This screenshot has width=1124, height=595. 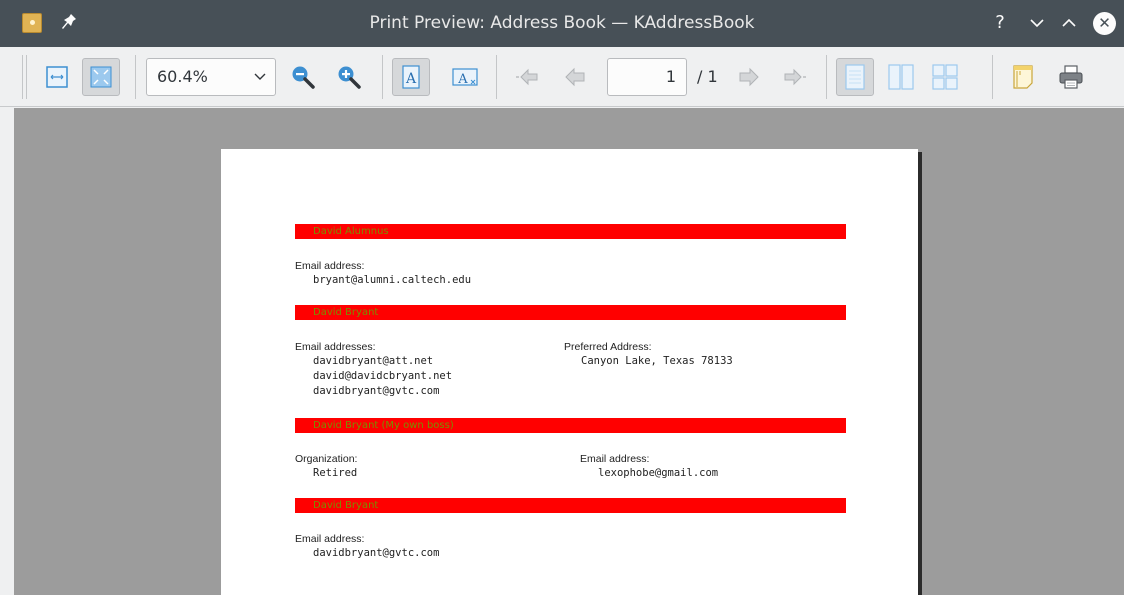 I want to click on previous-page-icon, so click(x=575, y=77).